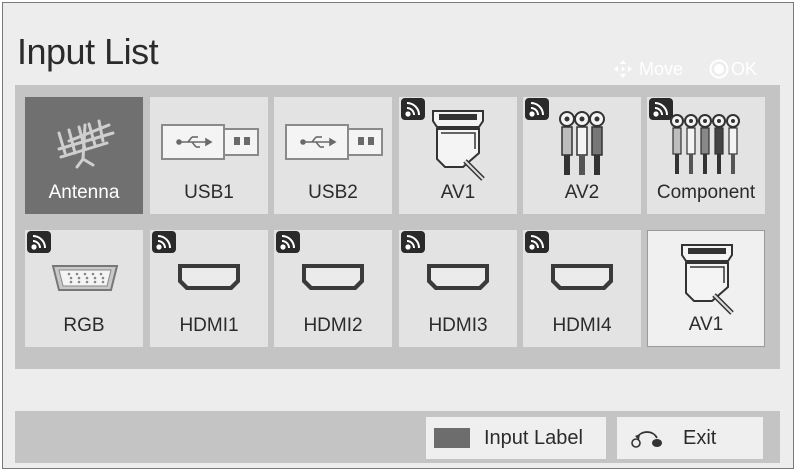 The height and width of the screenshot is (473, 798). Describe the element at coordinates (706, 192) in the screenshot. I see `input-label: Component` at that location.